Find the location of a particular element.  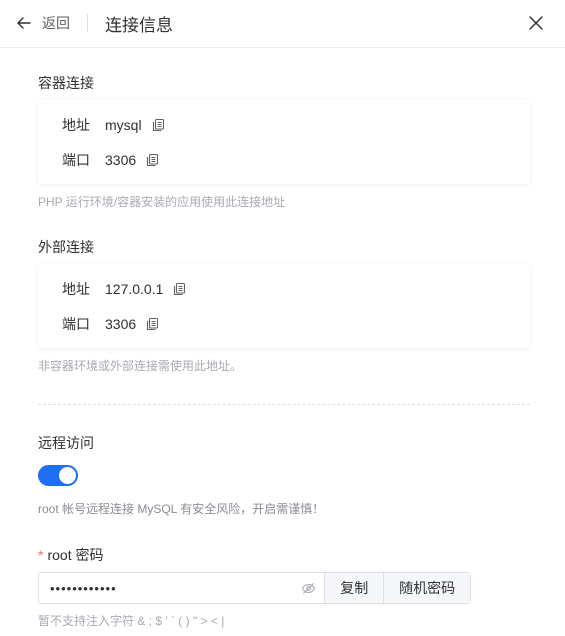

external-connection-help: 非容器环境或外部连接需使用此地址。 is located at coordinates (140, 366).